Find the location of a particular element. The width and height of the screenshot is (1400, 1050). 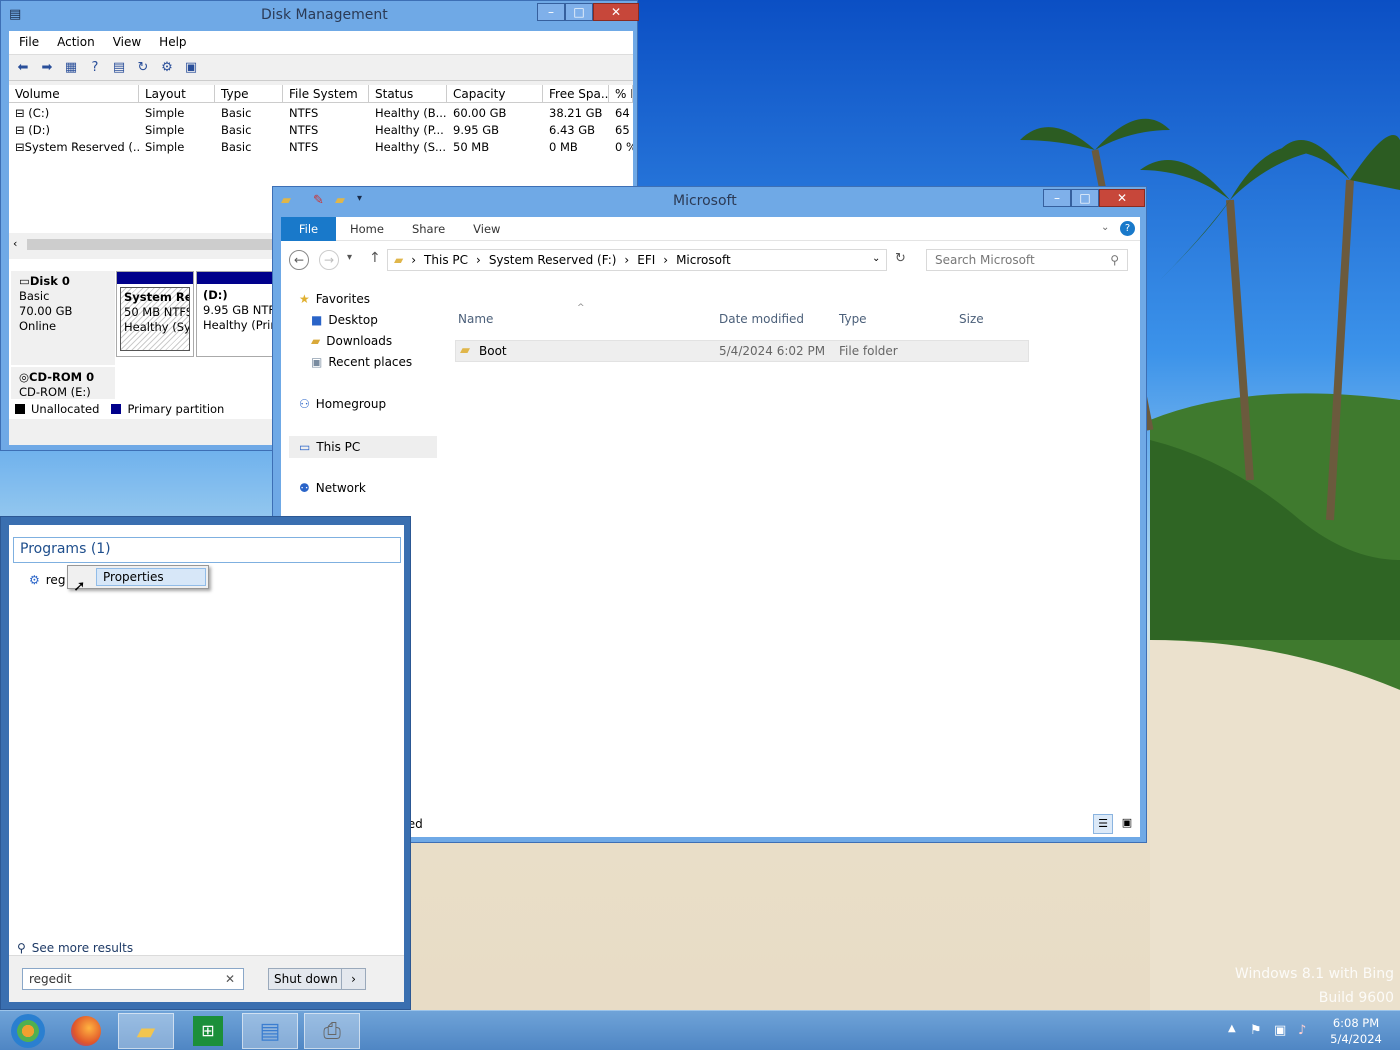

nav-network: ⚉ Network is located at coordinates (332, 488).